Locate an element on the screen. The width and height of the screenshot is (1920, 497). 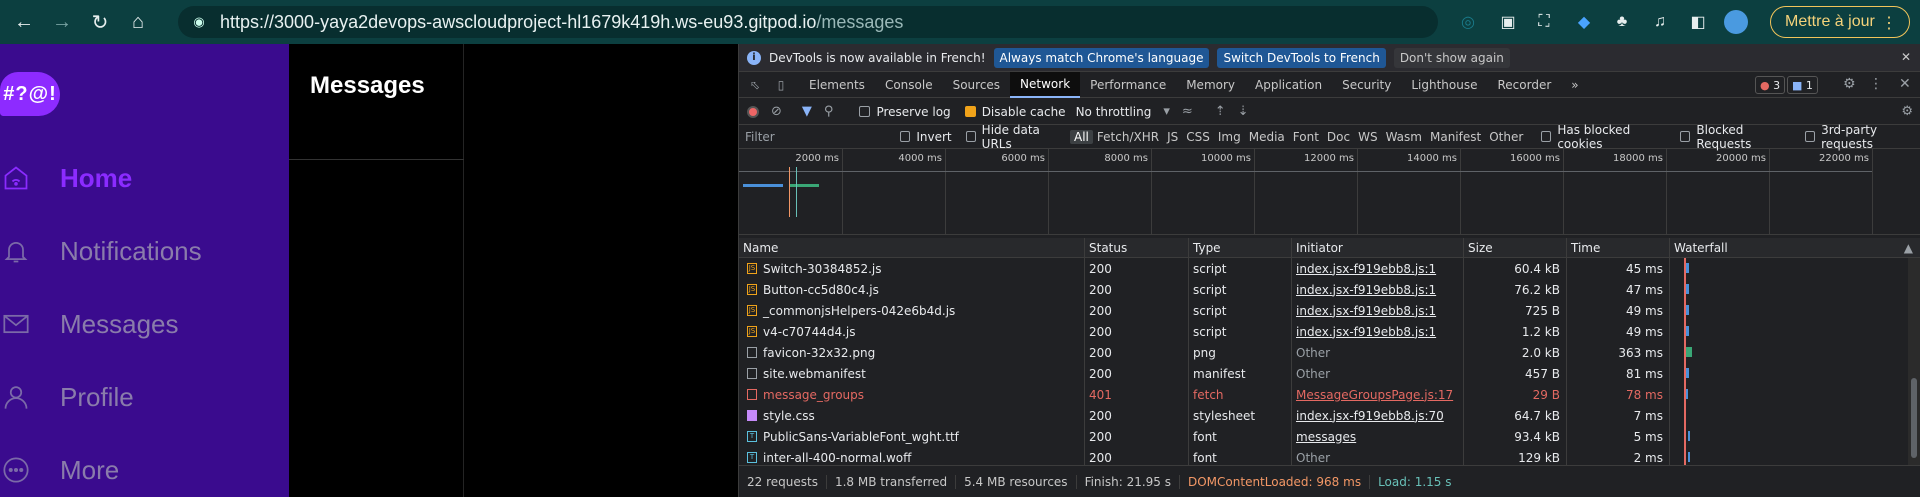
side-panel-icon: ◧ is located at coordinates (1698, 22).